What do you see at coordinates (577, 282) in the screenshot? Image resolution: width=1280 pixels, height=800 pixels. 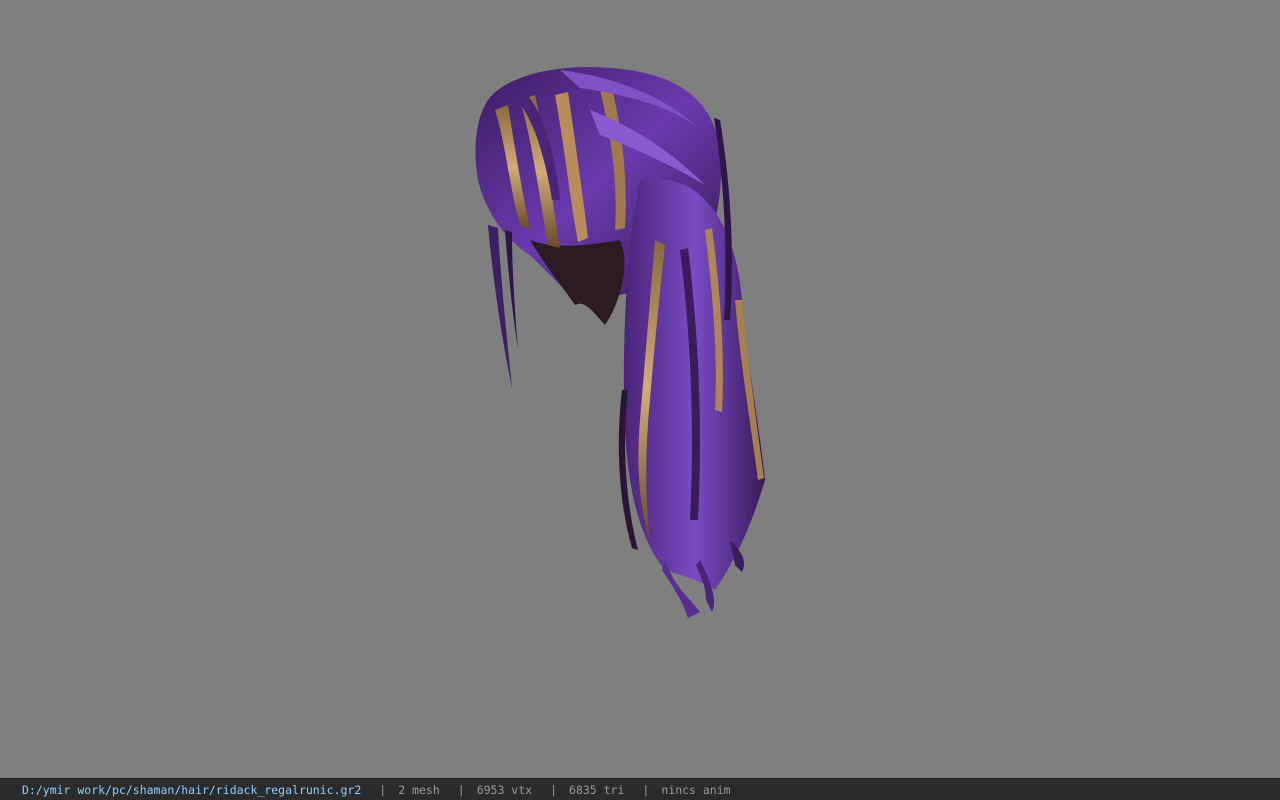 I see `hair-underside` at bounding box center [577, 282].